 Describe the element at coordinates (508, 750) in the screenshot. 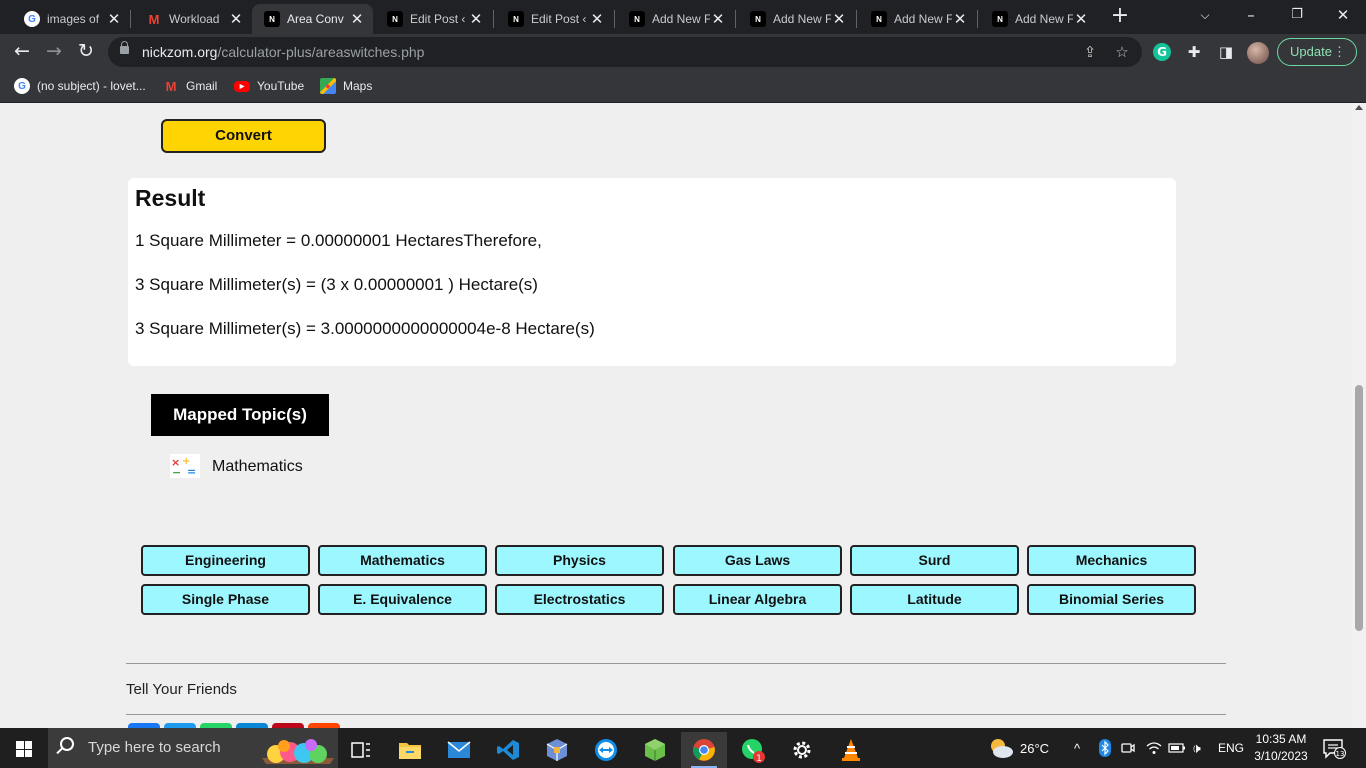

I see `vscode-icon` at that location.